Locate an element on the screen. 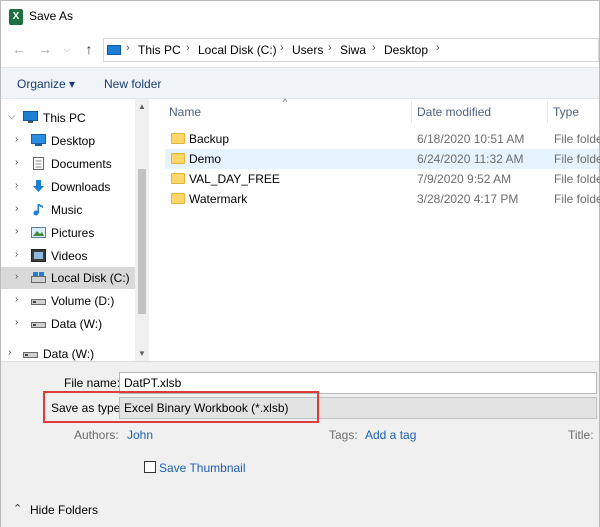  file-row: Watermark 3/28/2020 4:17 PM File folde is located at coordinates (382, 199).